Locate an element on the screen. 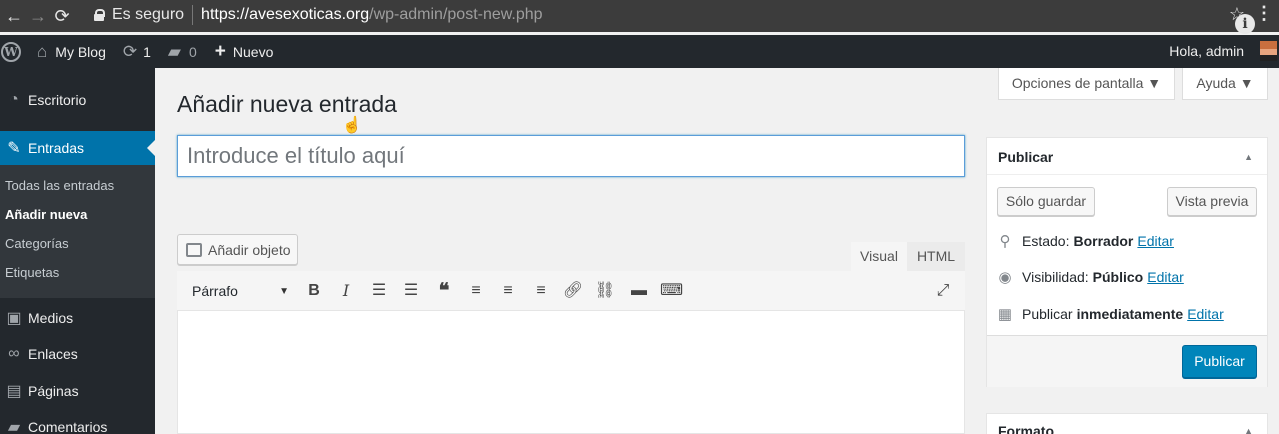 The width and height of the screenshot is (1279, 434). wordpress-icon: W is located at coordinates (11, 51).